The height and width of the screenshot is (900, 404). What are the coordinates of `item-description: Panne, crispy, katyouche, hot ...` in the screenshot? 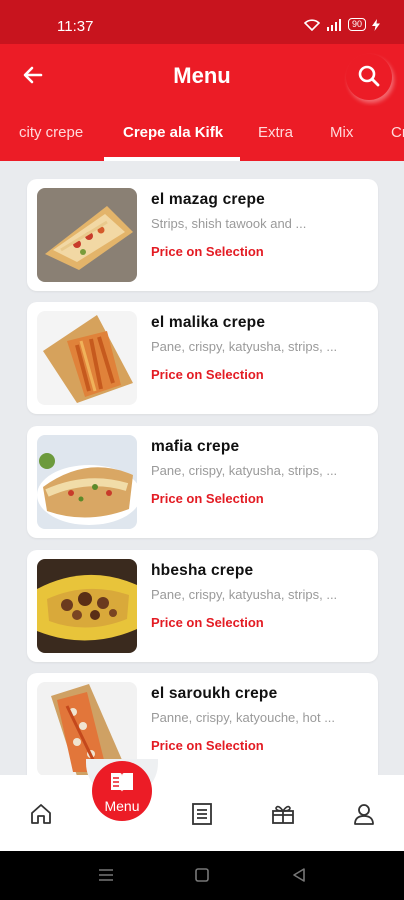 It's located at (243, 717).